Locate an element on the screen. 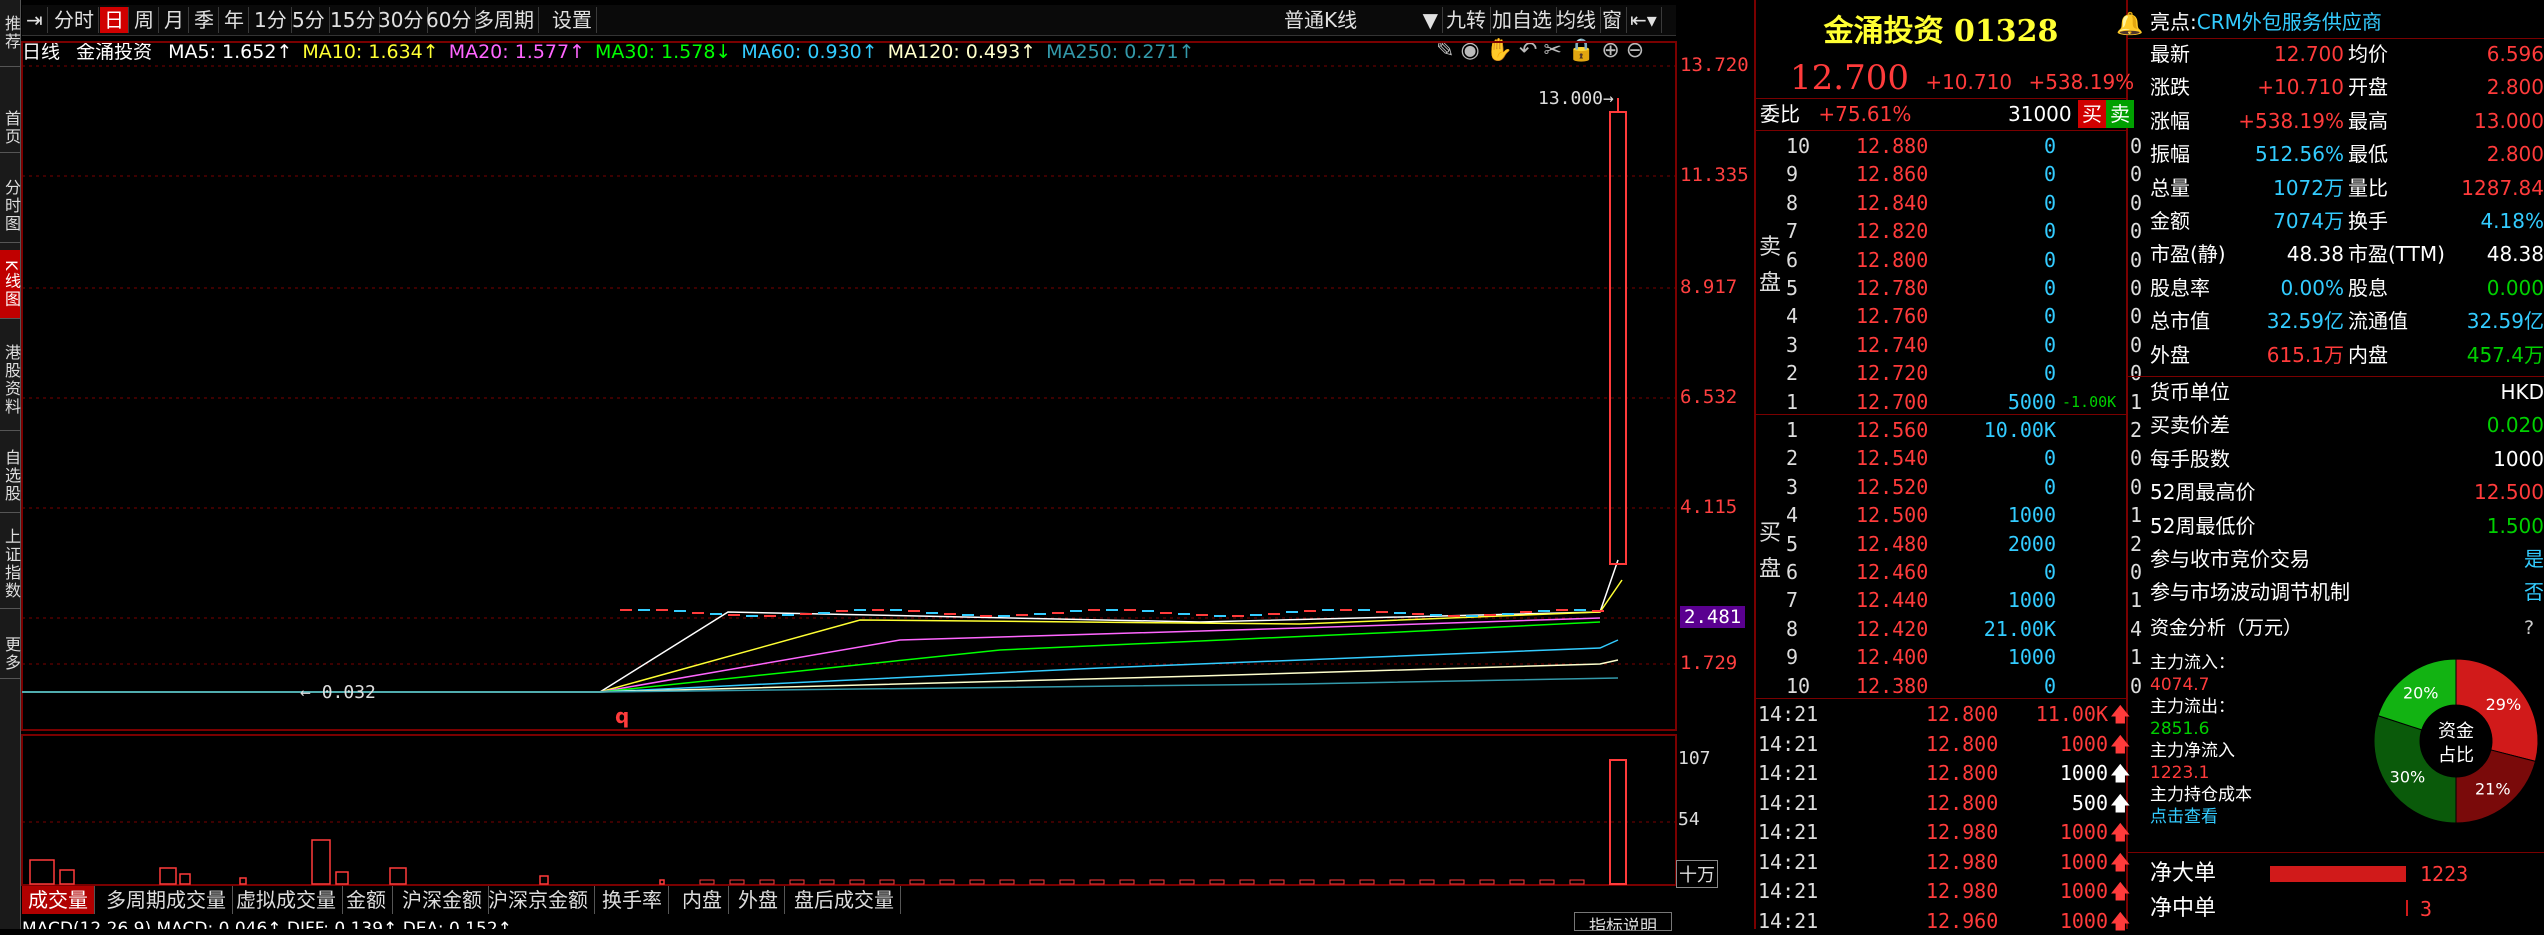 This screenshot has height=935, width=2544. quote-value: 48.38 is located at coordinates (2515, 254).